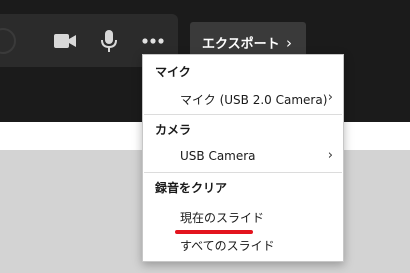  I want to click on microphone-selector: マイク (USB 2.0 Camera) ›, so click(243, 99).